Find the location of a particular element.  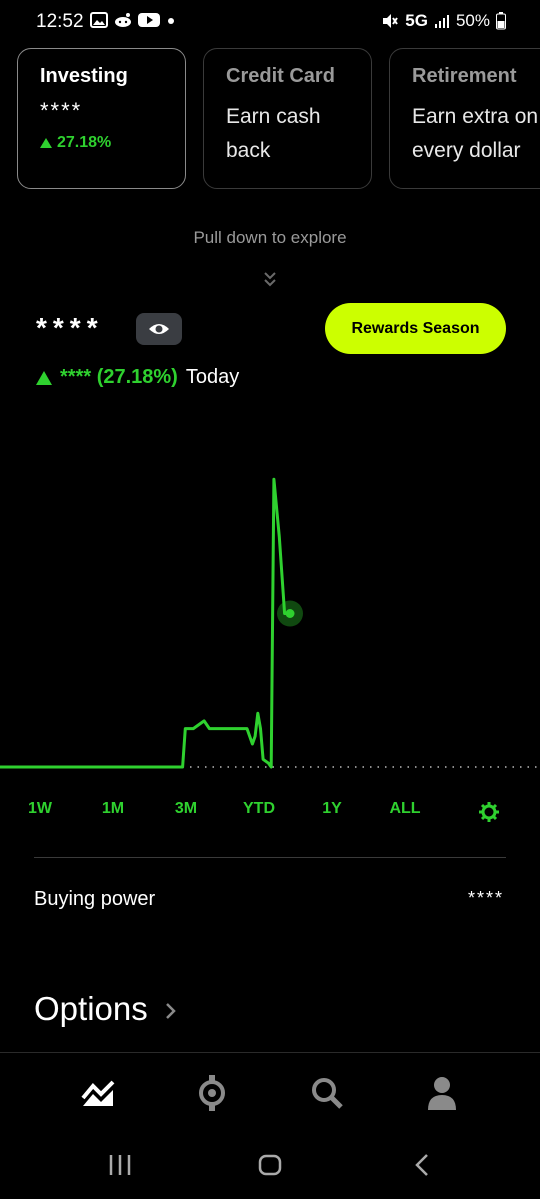

card-title: Retirement is located at coordinates (464, 76).